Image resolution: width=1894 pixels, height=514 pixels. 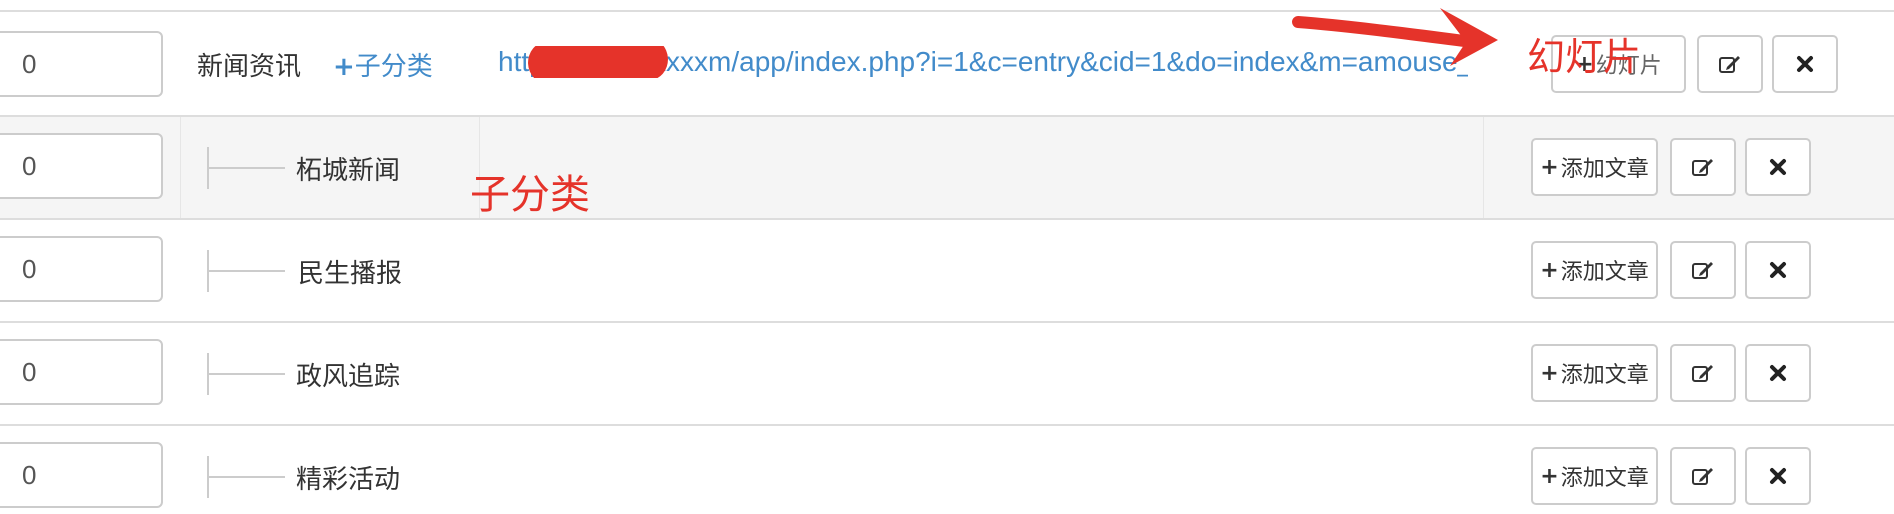 What do you see at coordinates (1395, 37) in the screenshot?
I see `red-arrow-annotation` at bounding box center [1395, 37].